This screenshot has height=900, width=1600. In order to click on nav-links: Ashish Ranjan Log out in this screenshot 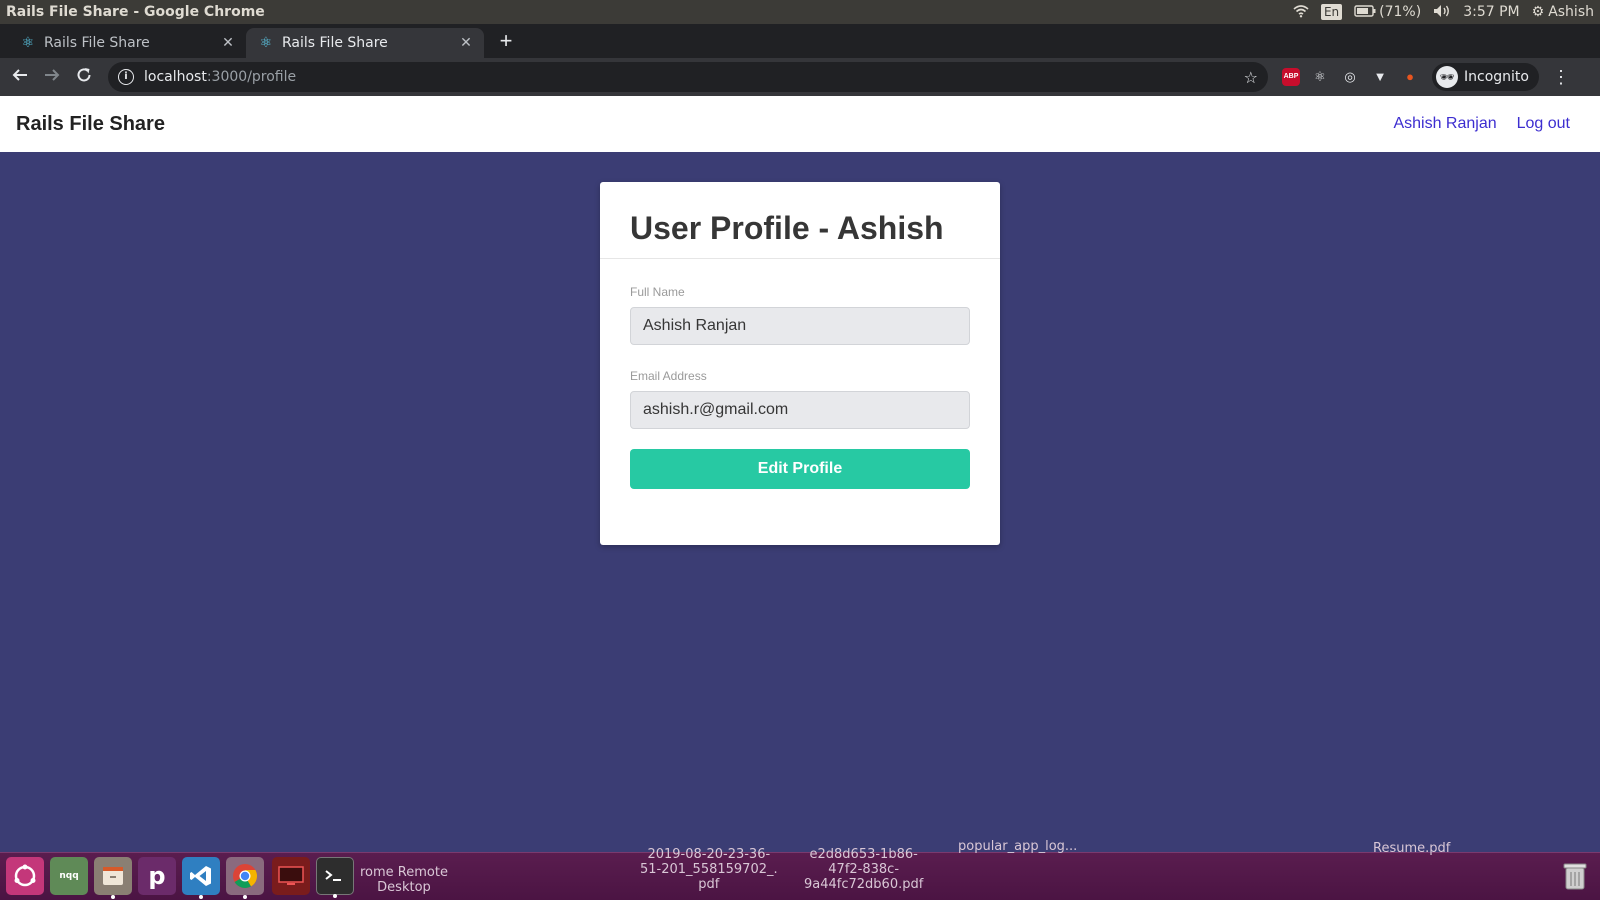, I will do `click(1488, 124)`.